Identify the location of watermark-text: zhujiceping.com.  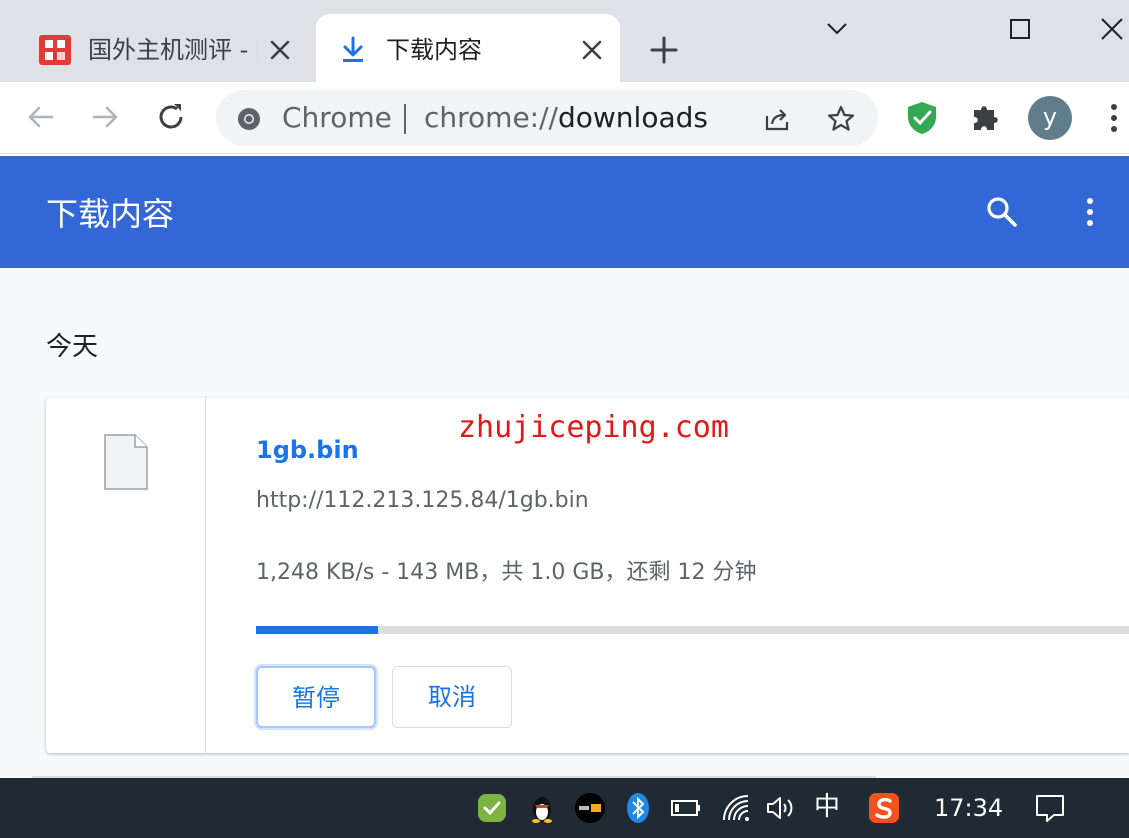
(593, 427).